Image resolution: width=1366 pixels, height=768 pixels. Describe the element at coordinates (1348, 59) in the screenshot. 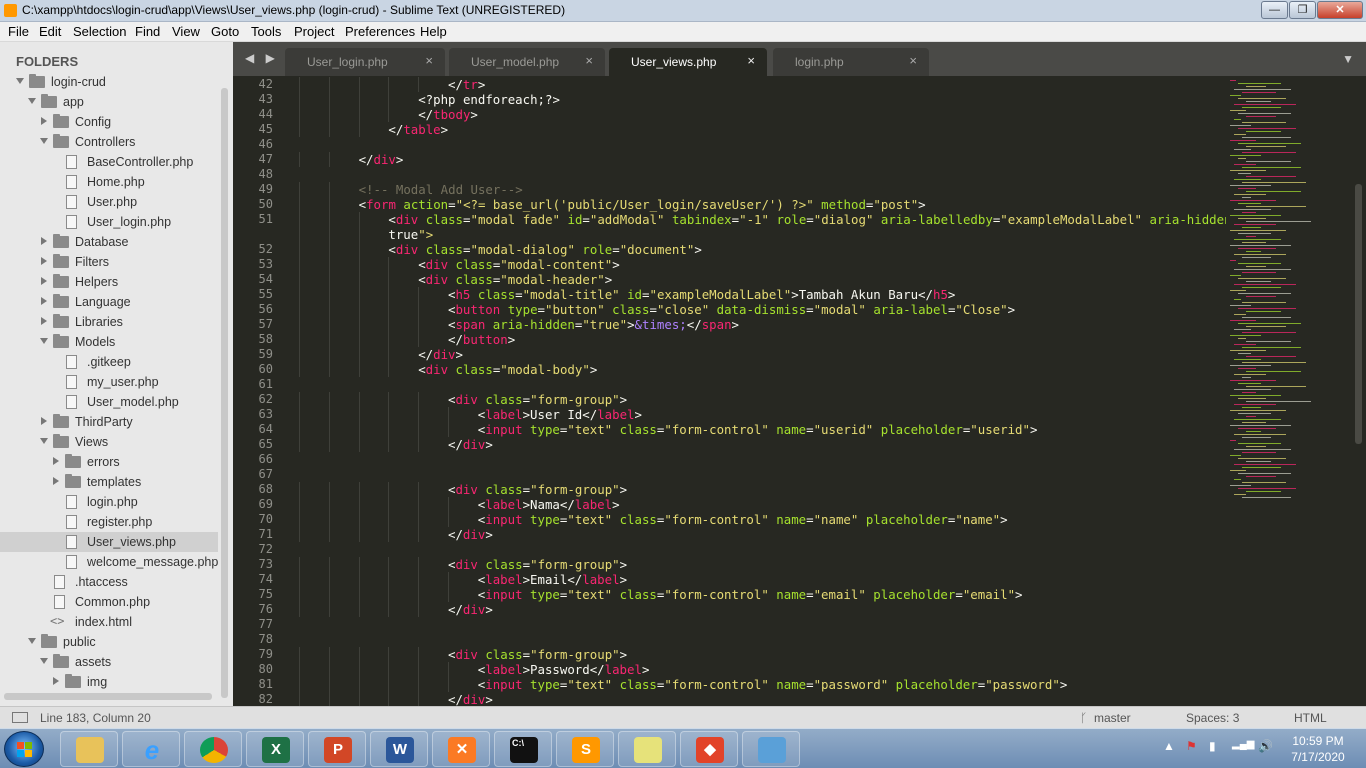

I see `tab-menu-icon: ▼` at that location.